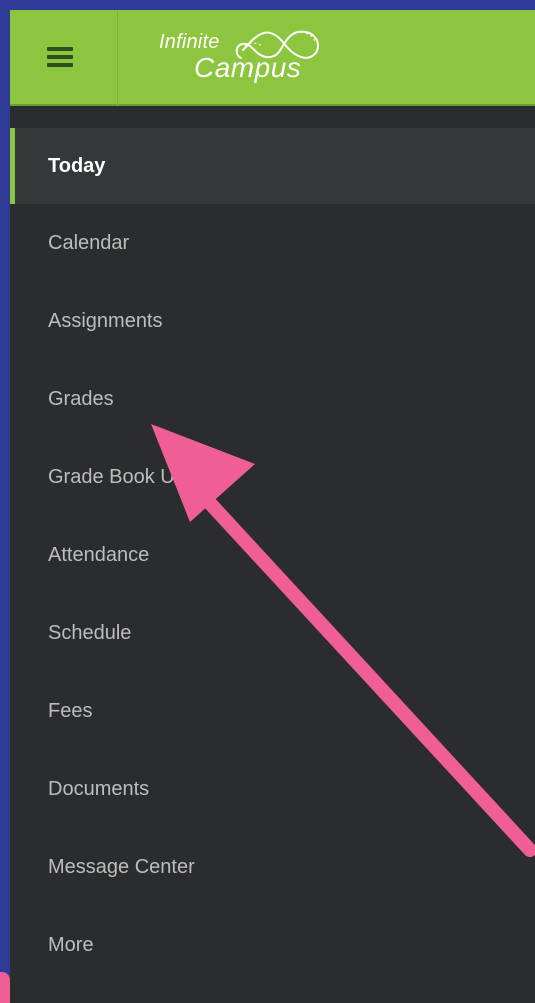 Image resolution: width=535 pixels, height=1003 pixels. Describe the element at coordinates (272, 555) in the screenshot. I see `nav-item-attendance: Attendance` at that location.